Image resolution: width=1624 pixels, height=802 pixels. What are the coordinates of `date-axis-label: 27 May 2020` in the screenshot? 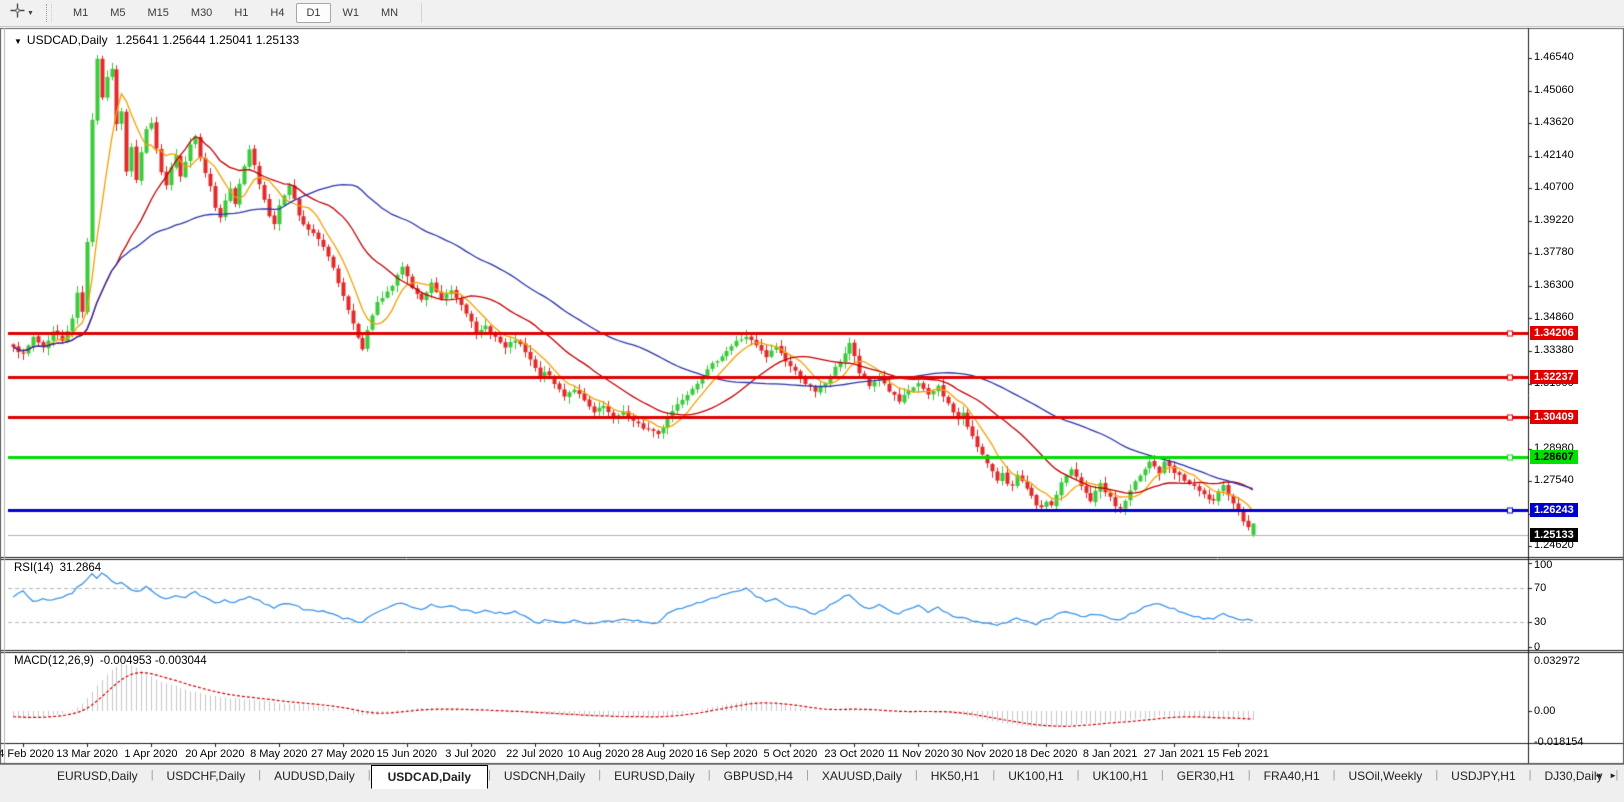 It's located at (342, 754).